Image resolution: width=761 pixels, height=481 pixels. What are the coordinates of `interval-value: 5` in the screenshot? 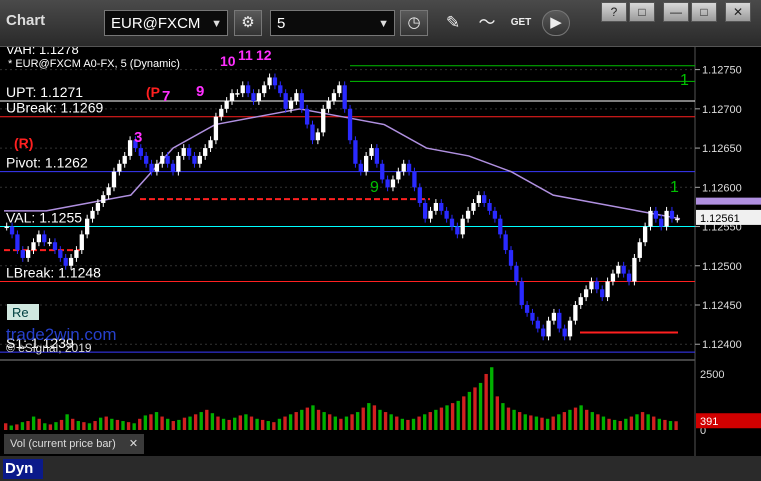 It's located at (281, 23).